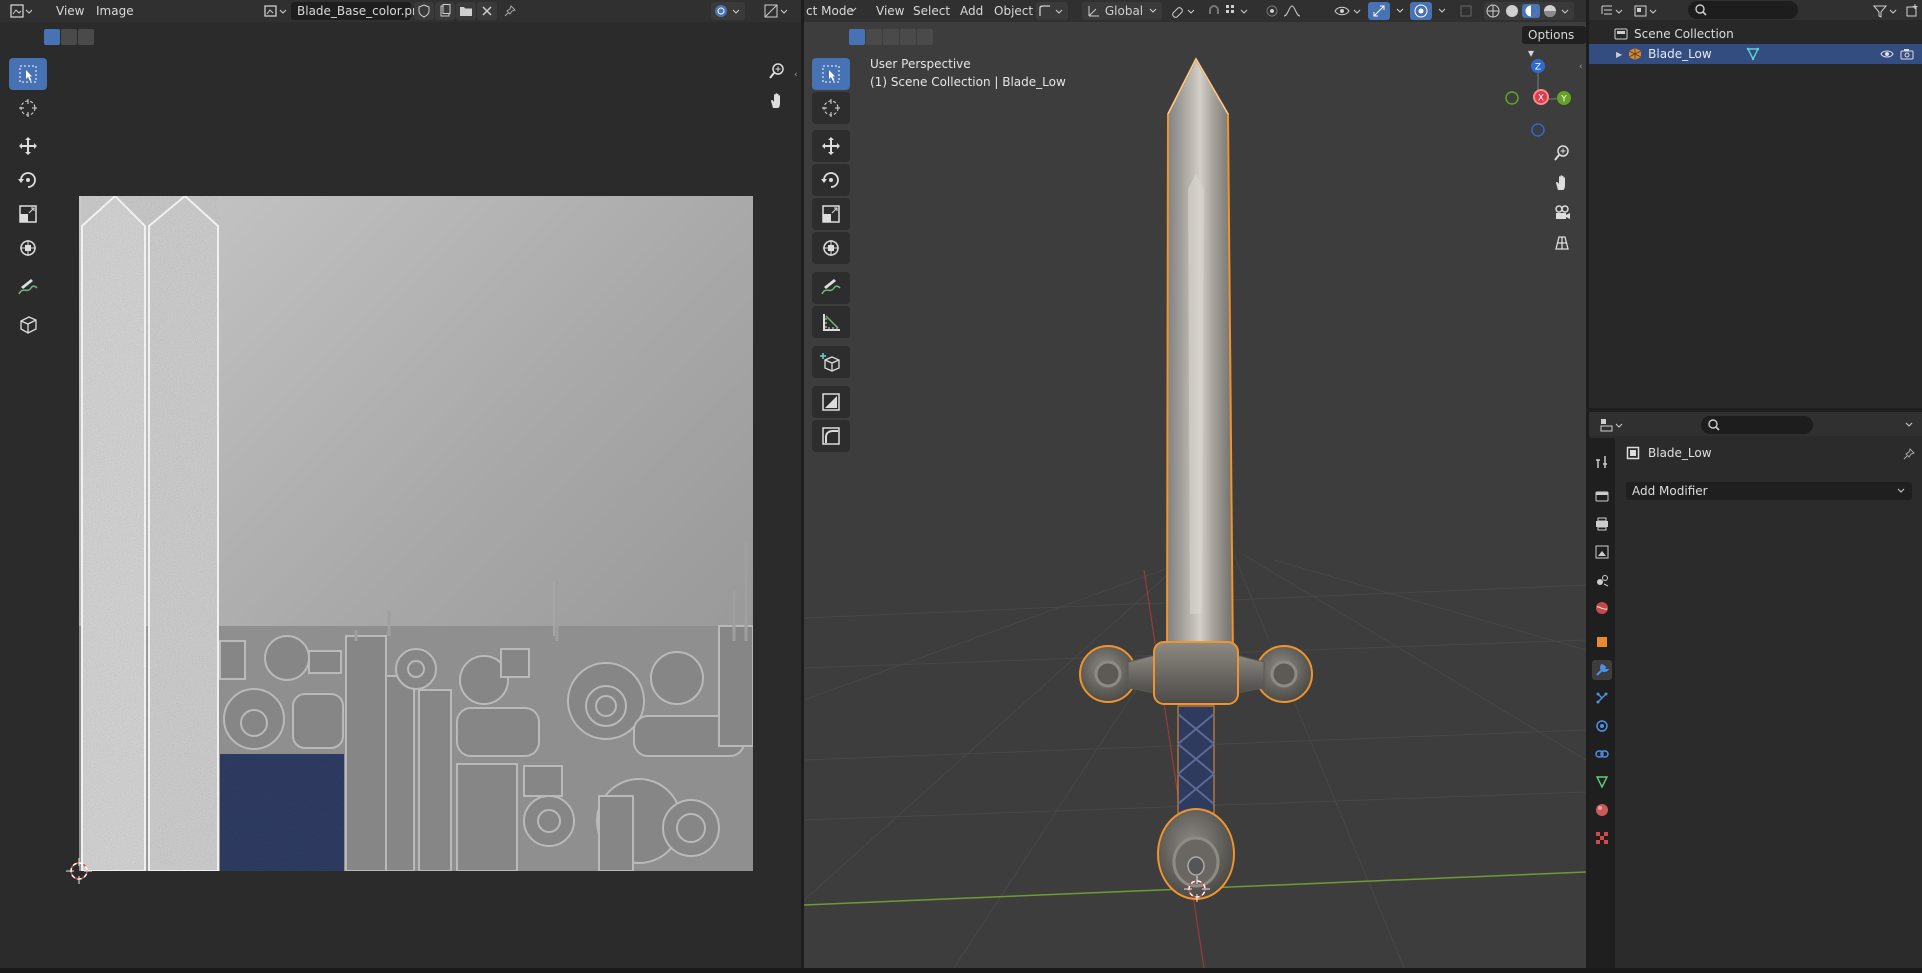  Describe the element at coordinates (1602, 580) in the screenshot. I see `tab-scene` at that location.